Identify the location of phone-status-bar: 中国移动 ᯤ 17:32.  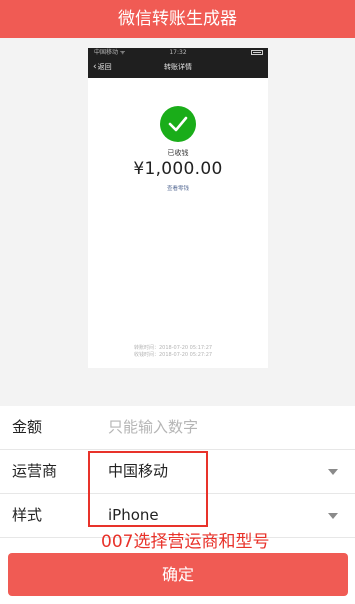
(178, 52).